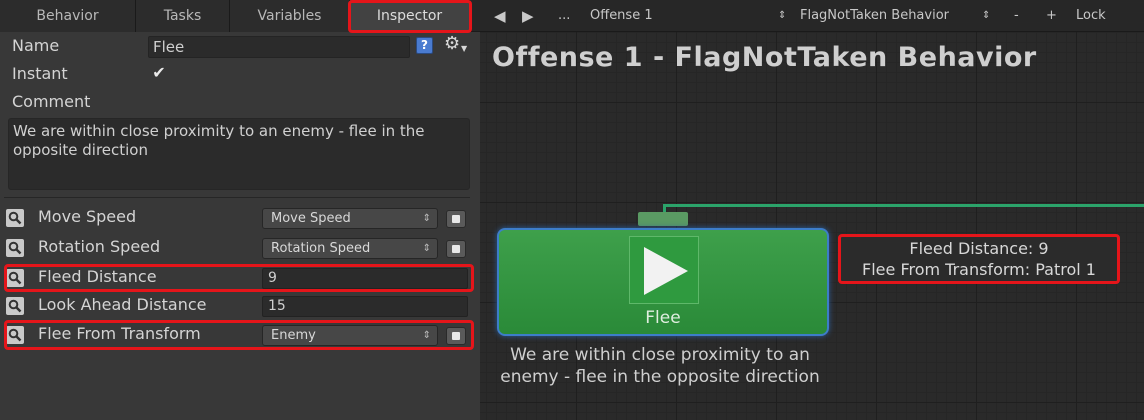 Image resolution: width=1144 pixels, height=420 pixels. What do you see at coordinates (1016, 16) in the screenshot?
I see `remove-behavior-button: -` at bounding box center [1016, 16].